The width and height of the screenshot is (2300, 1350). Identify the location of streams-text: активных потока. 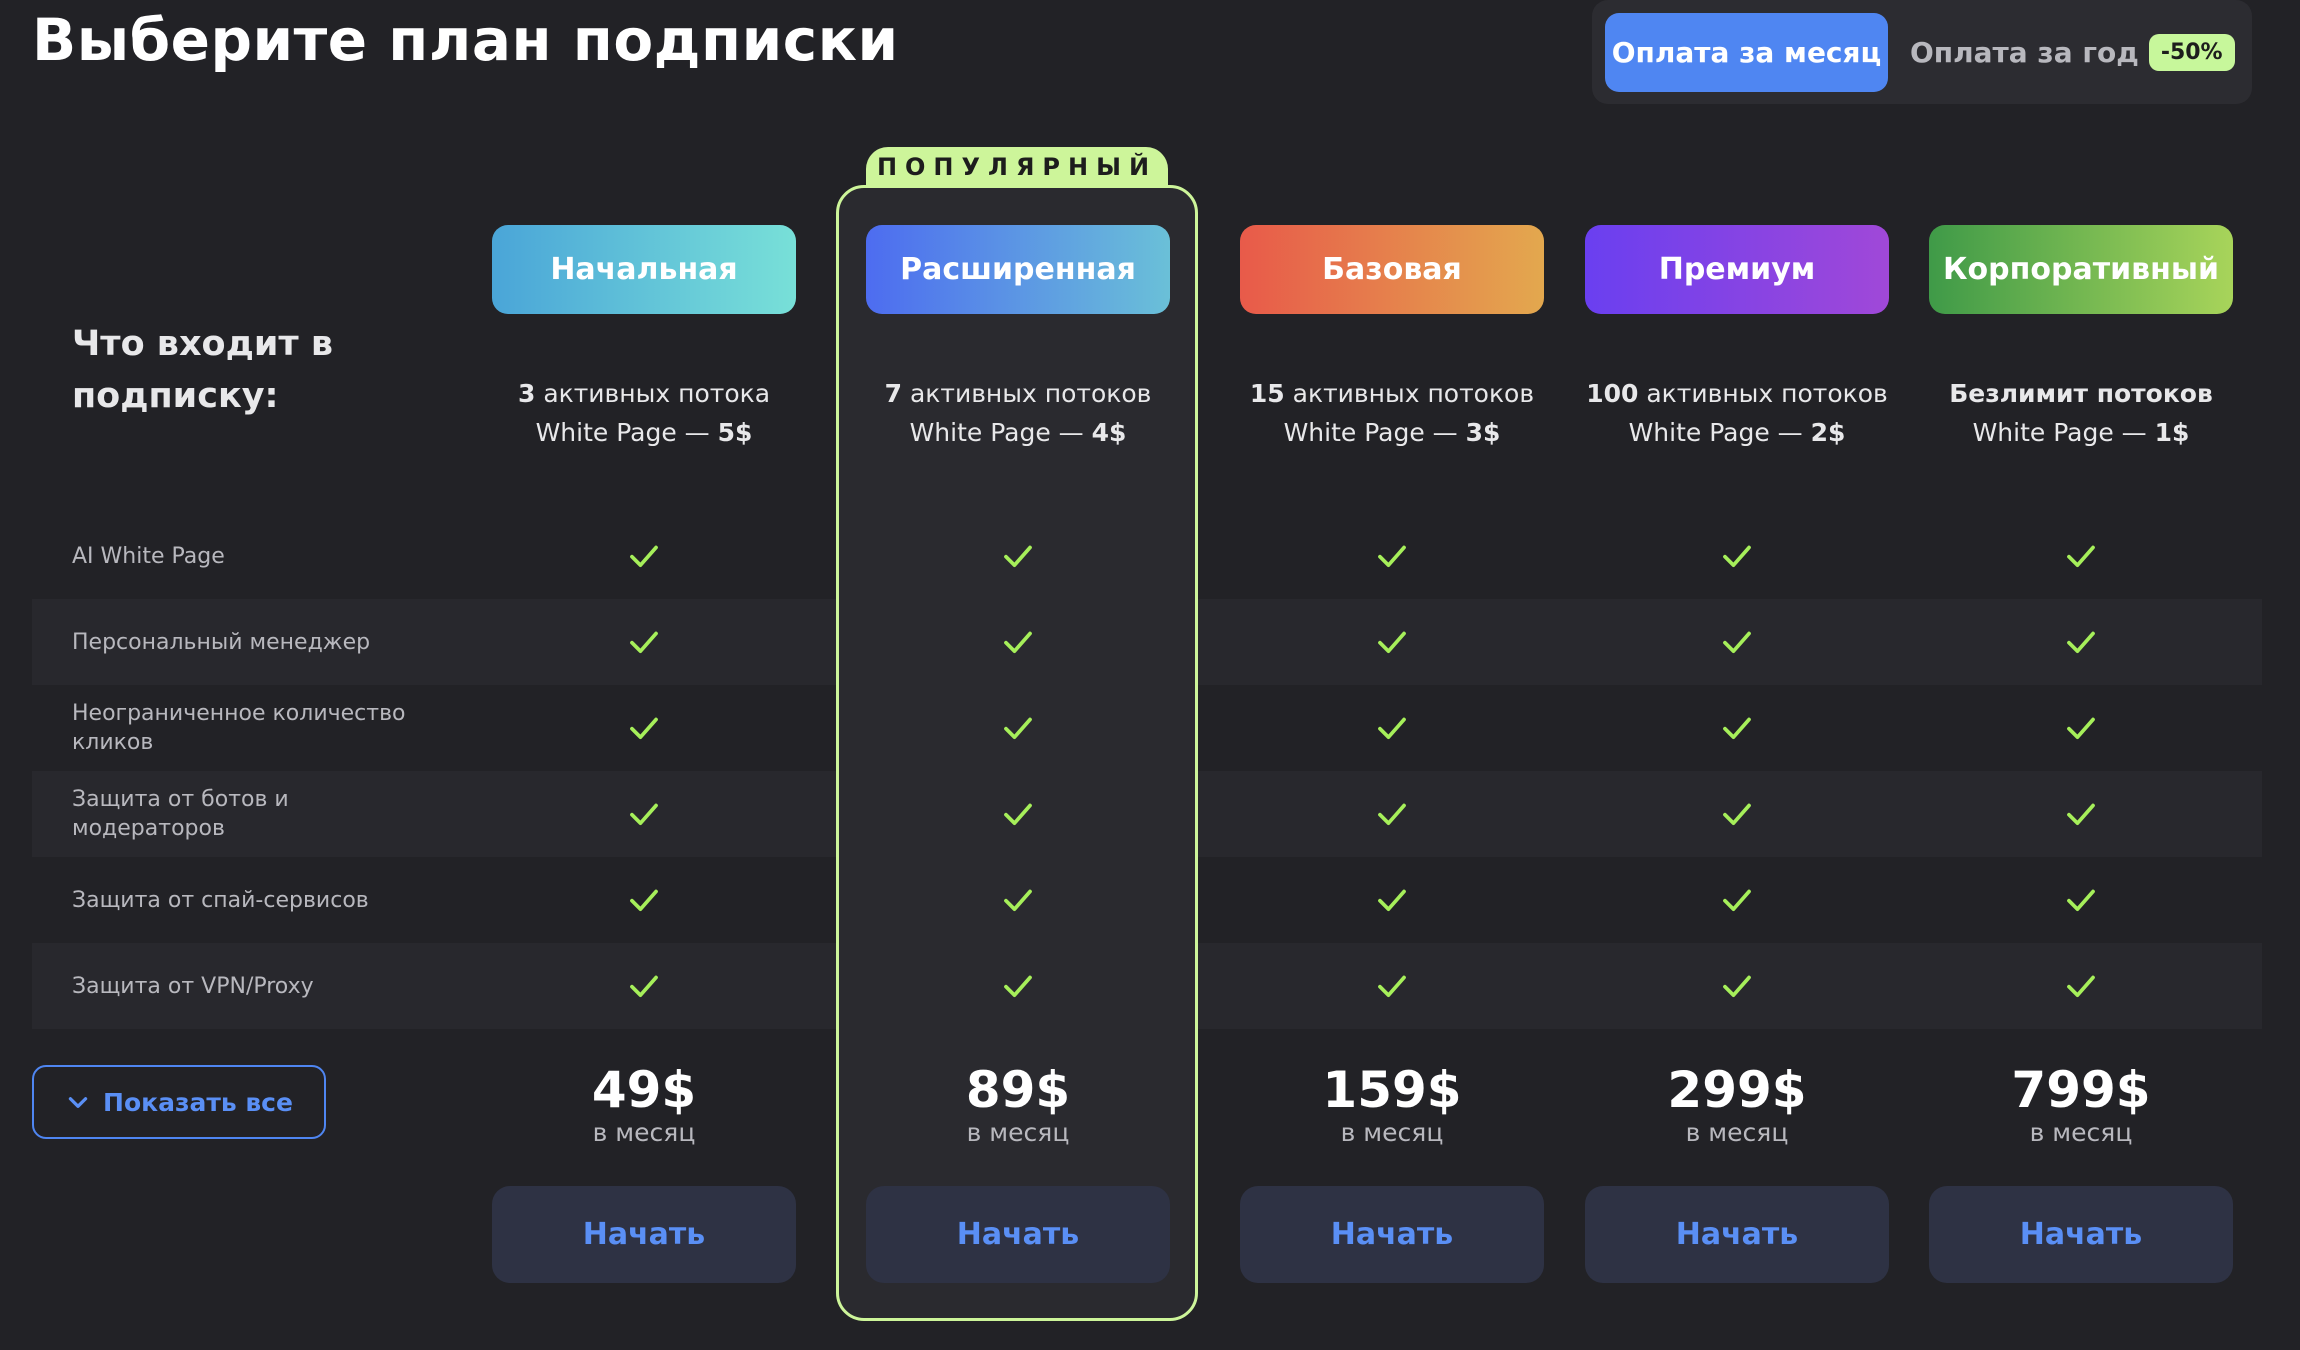
(653, 393).